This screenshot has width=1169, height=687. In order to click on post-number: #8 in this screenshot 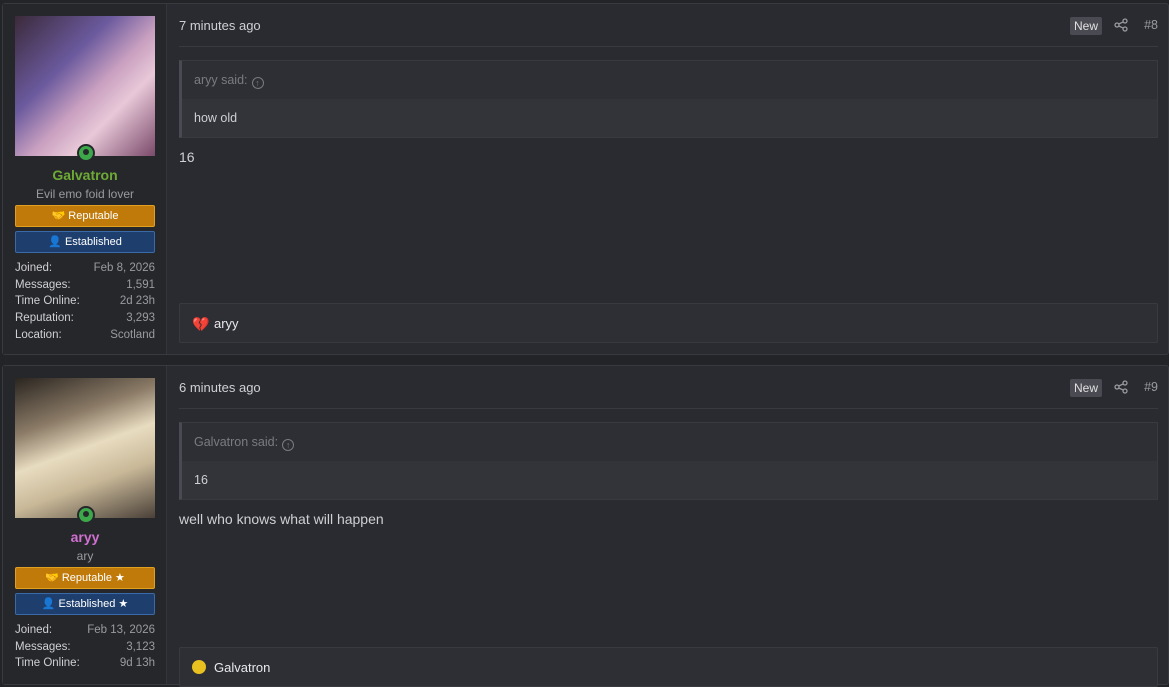, I will do `click(1151, 25)`.